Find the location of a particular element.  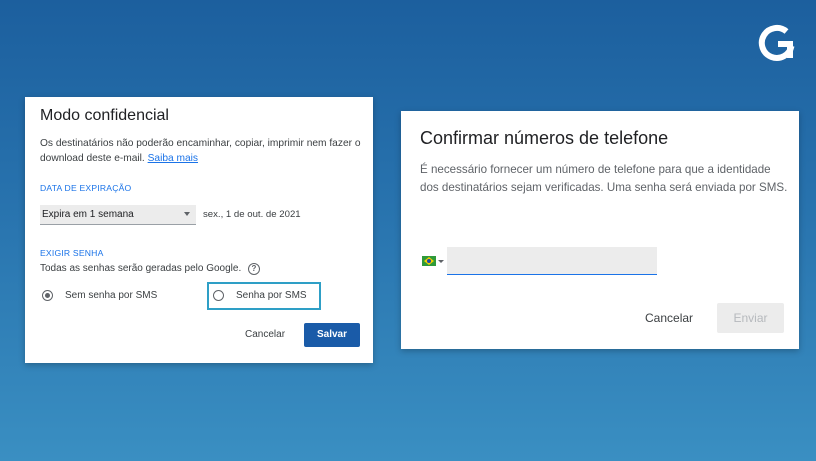

radio-sms-password is located at coordinates (218, 295).